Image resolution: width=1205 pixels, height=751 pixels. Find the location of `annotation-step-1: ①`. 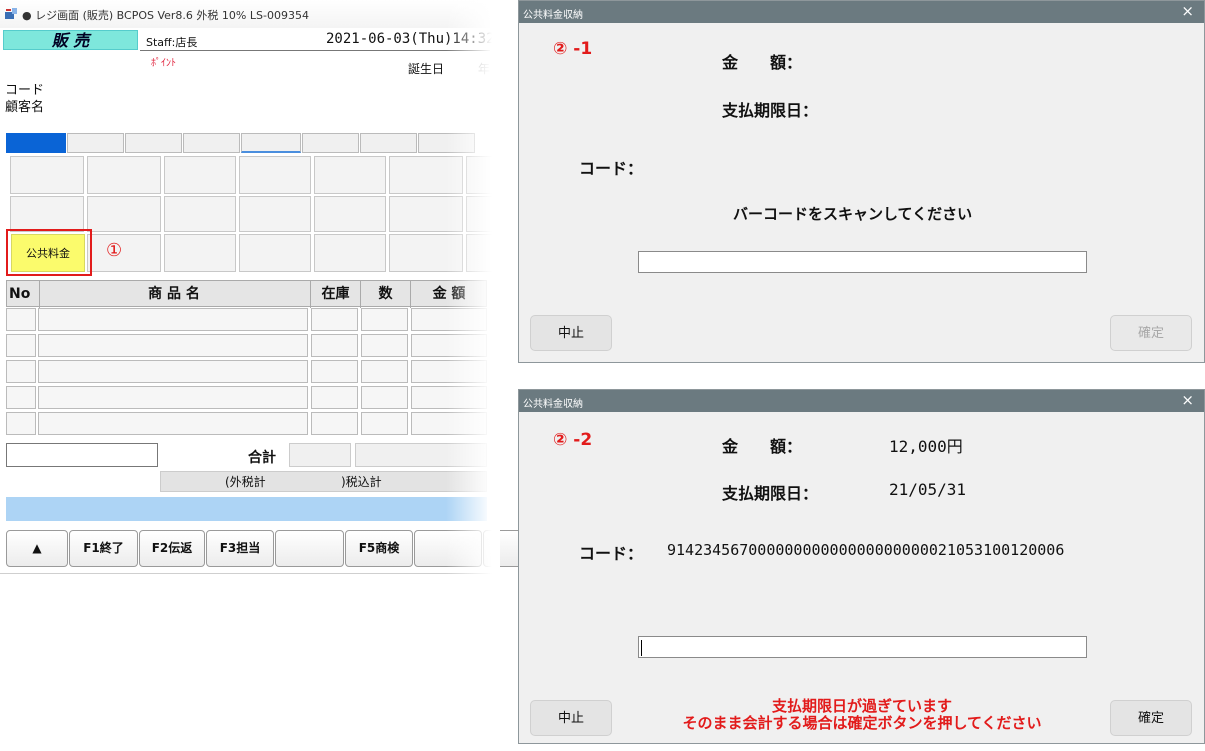

annotation-step-1: ① is located at coordinates (114, 250).